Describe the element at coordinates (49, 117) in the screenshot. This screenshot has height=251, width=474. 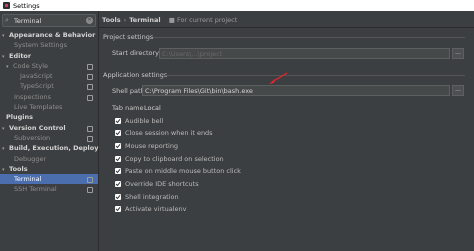
I see `tree-item: Plugins` at that location.